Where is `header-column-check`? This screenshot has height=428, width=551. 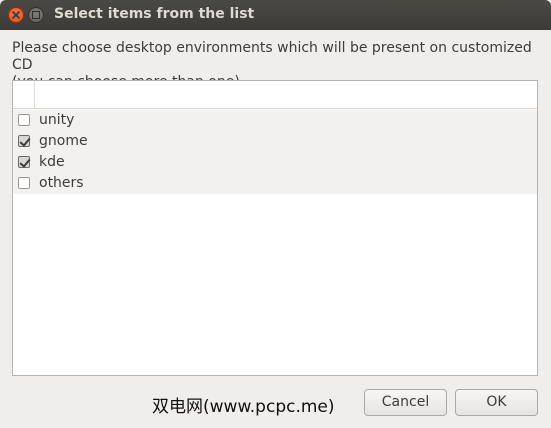 header-column-check is located at coordinates (24, 94).